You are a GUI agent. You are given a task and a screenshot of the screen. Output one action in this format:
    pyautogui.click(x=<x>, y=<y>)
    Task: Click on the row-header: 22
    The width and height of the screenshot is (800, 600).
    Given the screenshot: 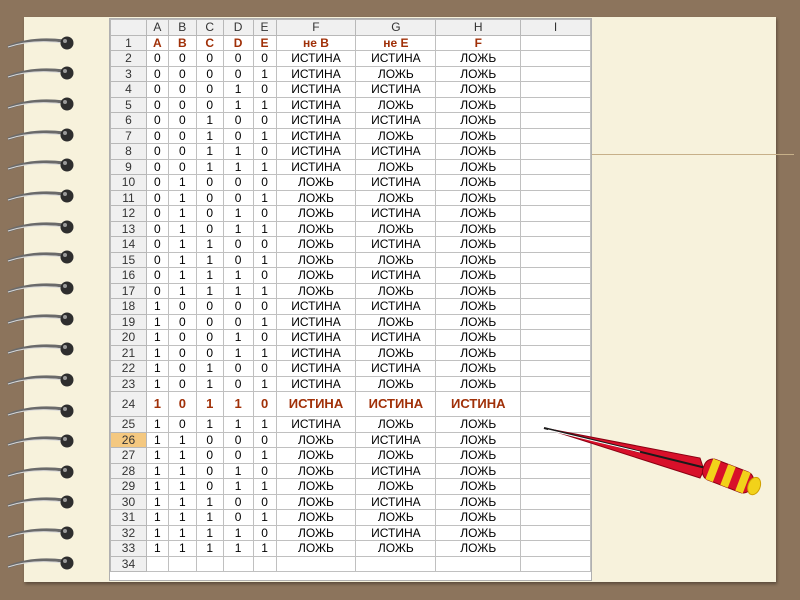 What is the action you would take?
    pyautogui.click(x=128, y=368)
    